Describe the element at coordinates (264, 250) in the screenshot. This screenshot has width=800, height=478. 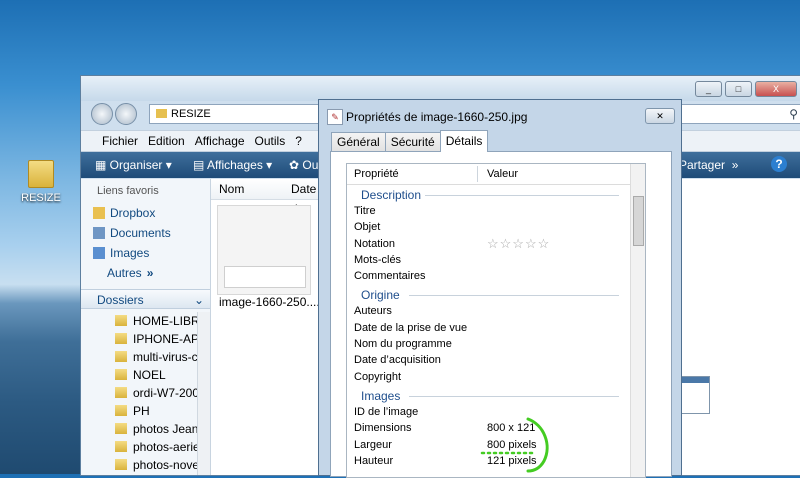
I see `file-thumbnail` at that location.